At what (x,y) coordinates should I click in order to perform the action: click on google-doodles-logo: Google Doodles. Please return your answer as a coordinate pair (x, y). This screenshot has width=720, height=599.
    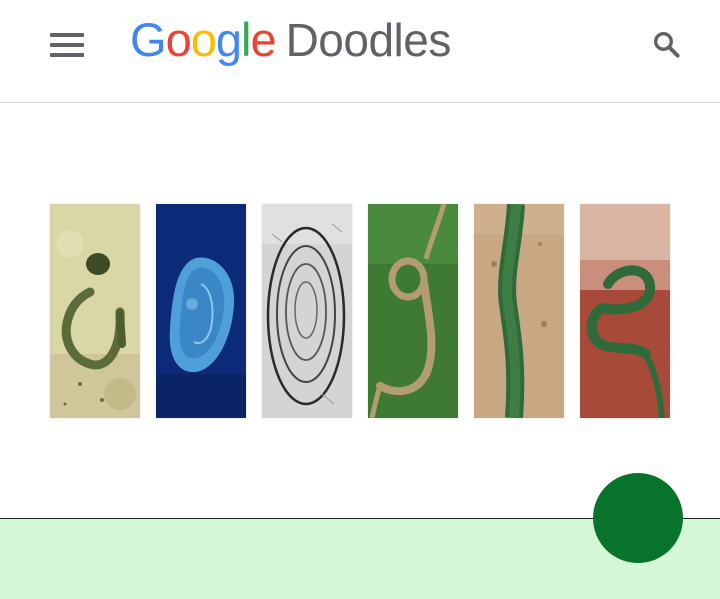
    Looking at the image, I should click on (290, 42).